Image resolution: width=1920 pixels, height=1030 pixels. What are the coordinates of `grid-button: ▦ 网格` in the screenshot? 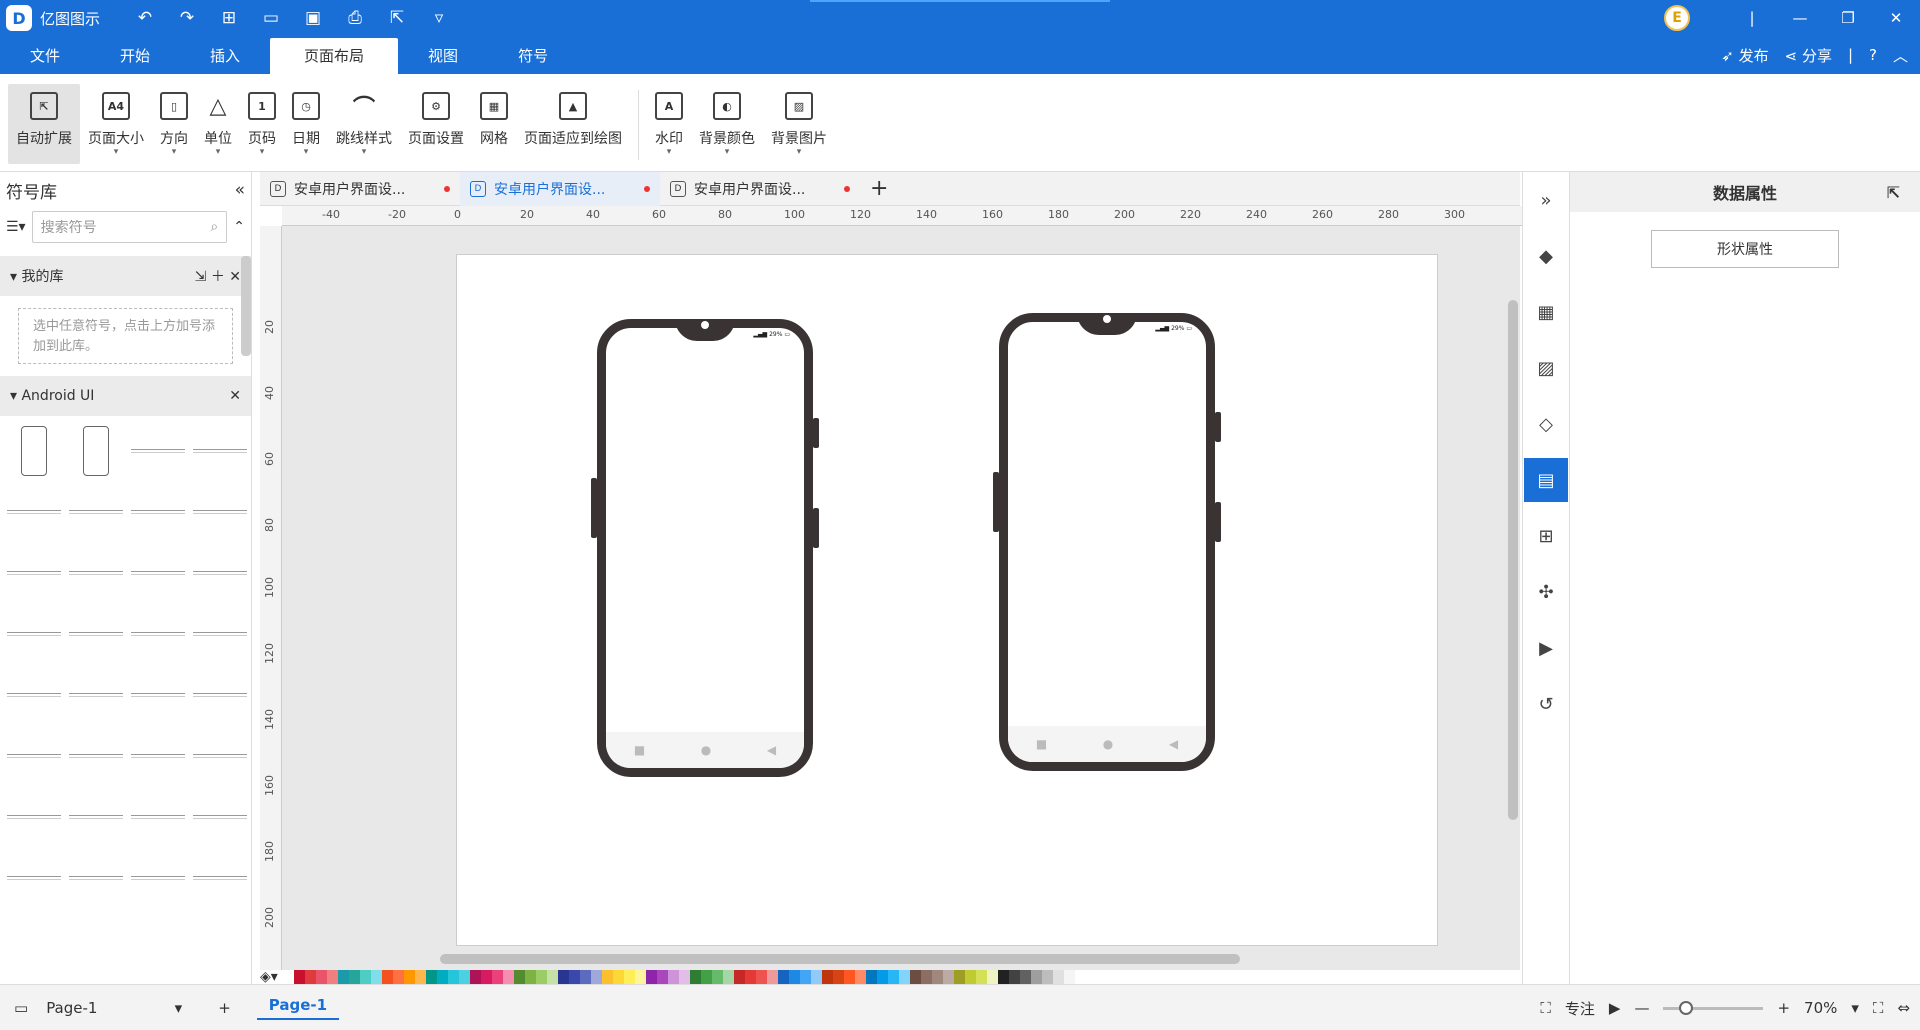 It's located at (494, 124).